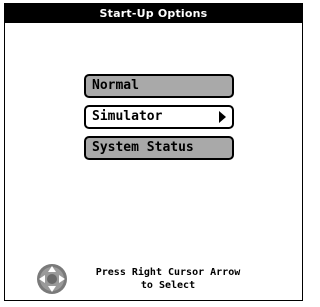 This screenshot has width=320, height=307. Describe the element at coordinates (52, 279) in the screenshot. I see `cursor-pad-icon` at that location.